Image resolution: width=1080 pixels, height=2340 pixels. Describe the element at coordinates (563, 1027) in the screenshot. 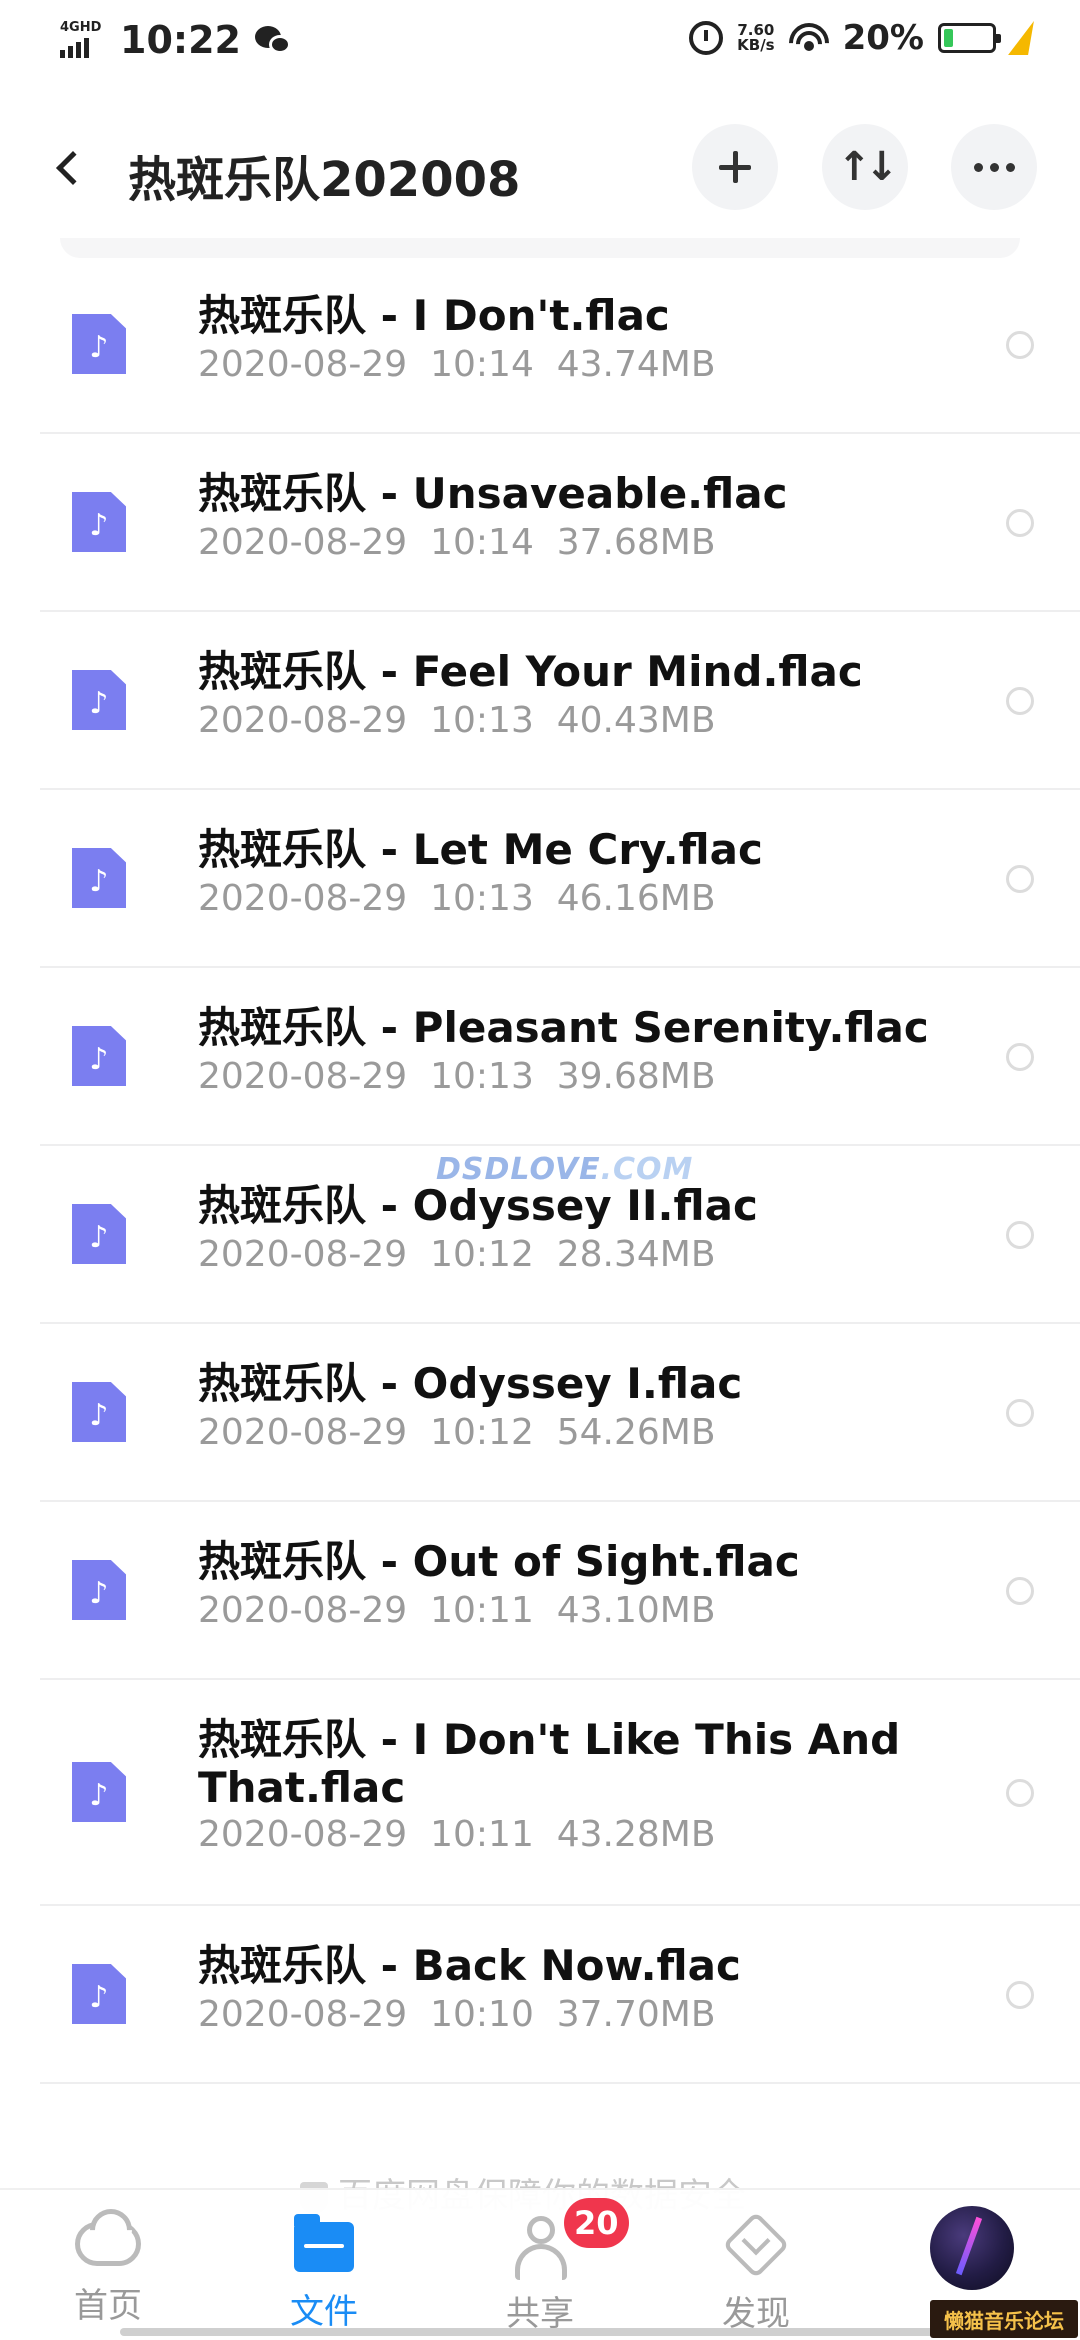

I see `file-name: 热斑乐队 - Pleasant Serenity.flac` at that location.